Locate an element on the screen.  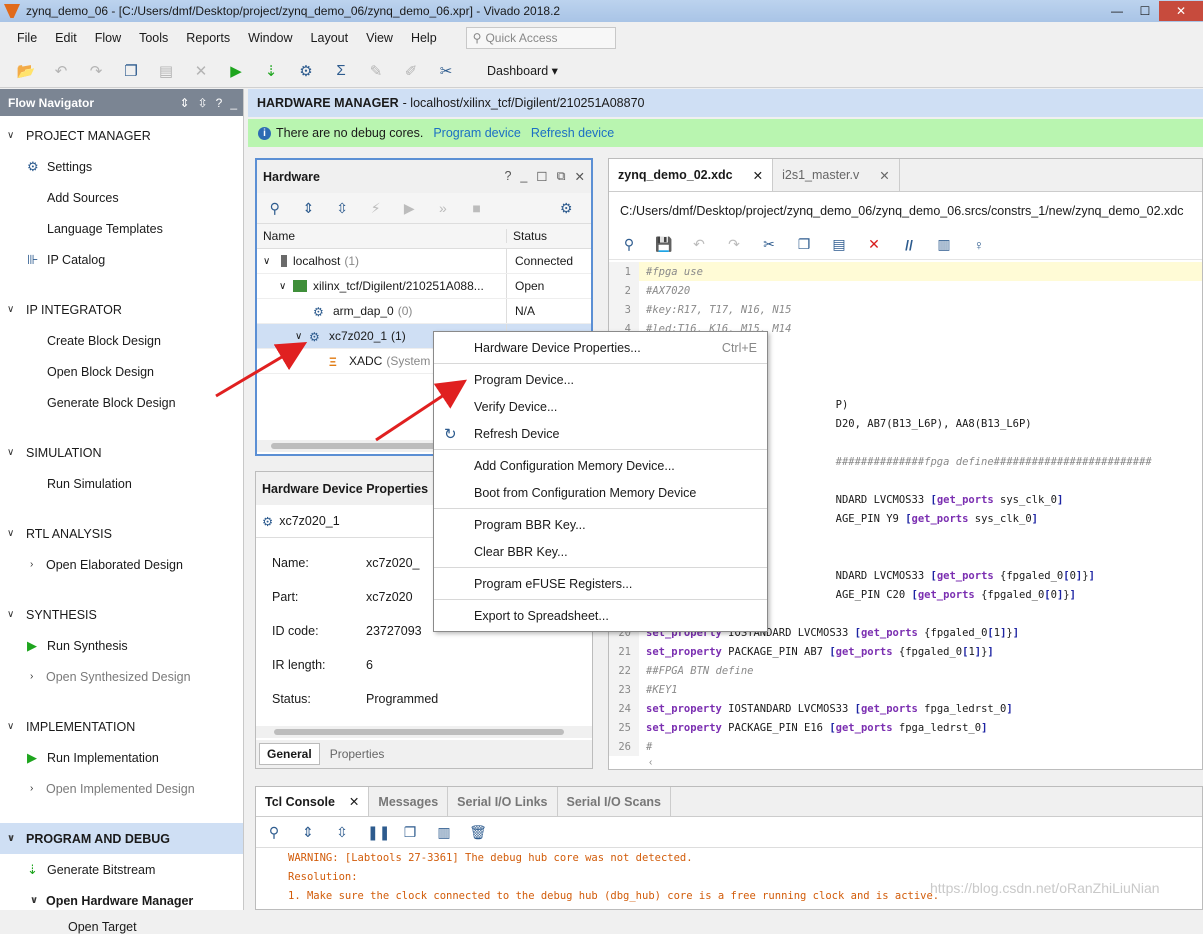
nav-generate-bitstream: ⇣ Generate Bitstream is located at coordinates (121, 869).